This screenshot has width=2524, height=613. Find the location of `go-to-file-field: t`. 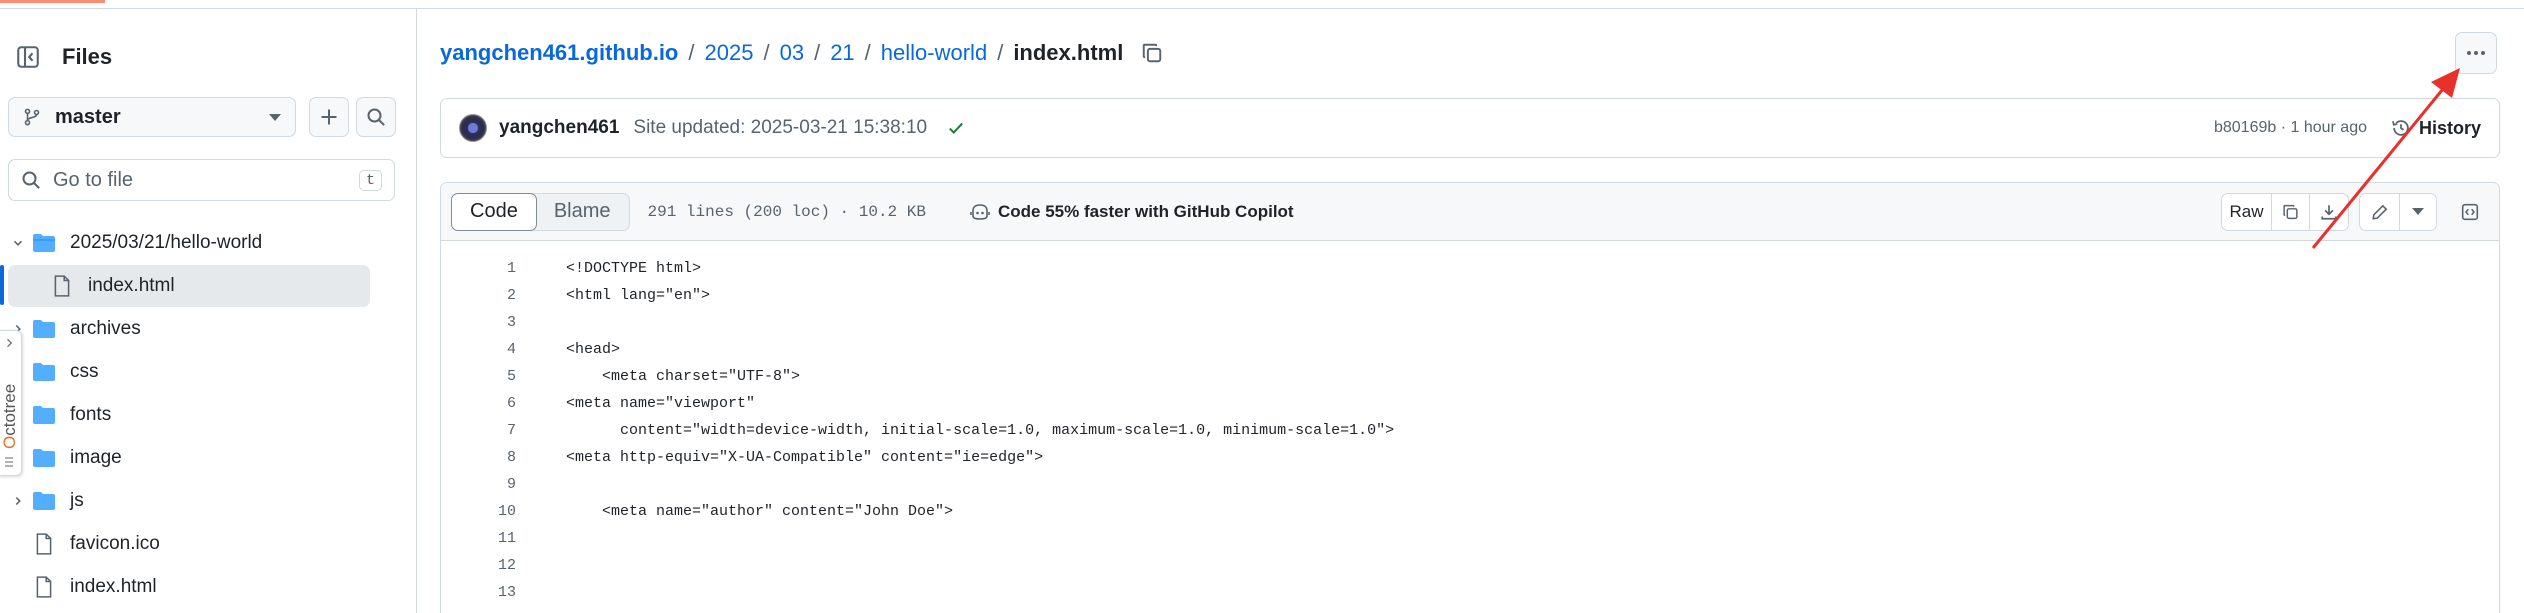

go-to-file-field: t is located at coordinates (201, 180).